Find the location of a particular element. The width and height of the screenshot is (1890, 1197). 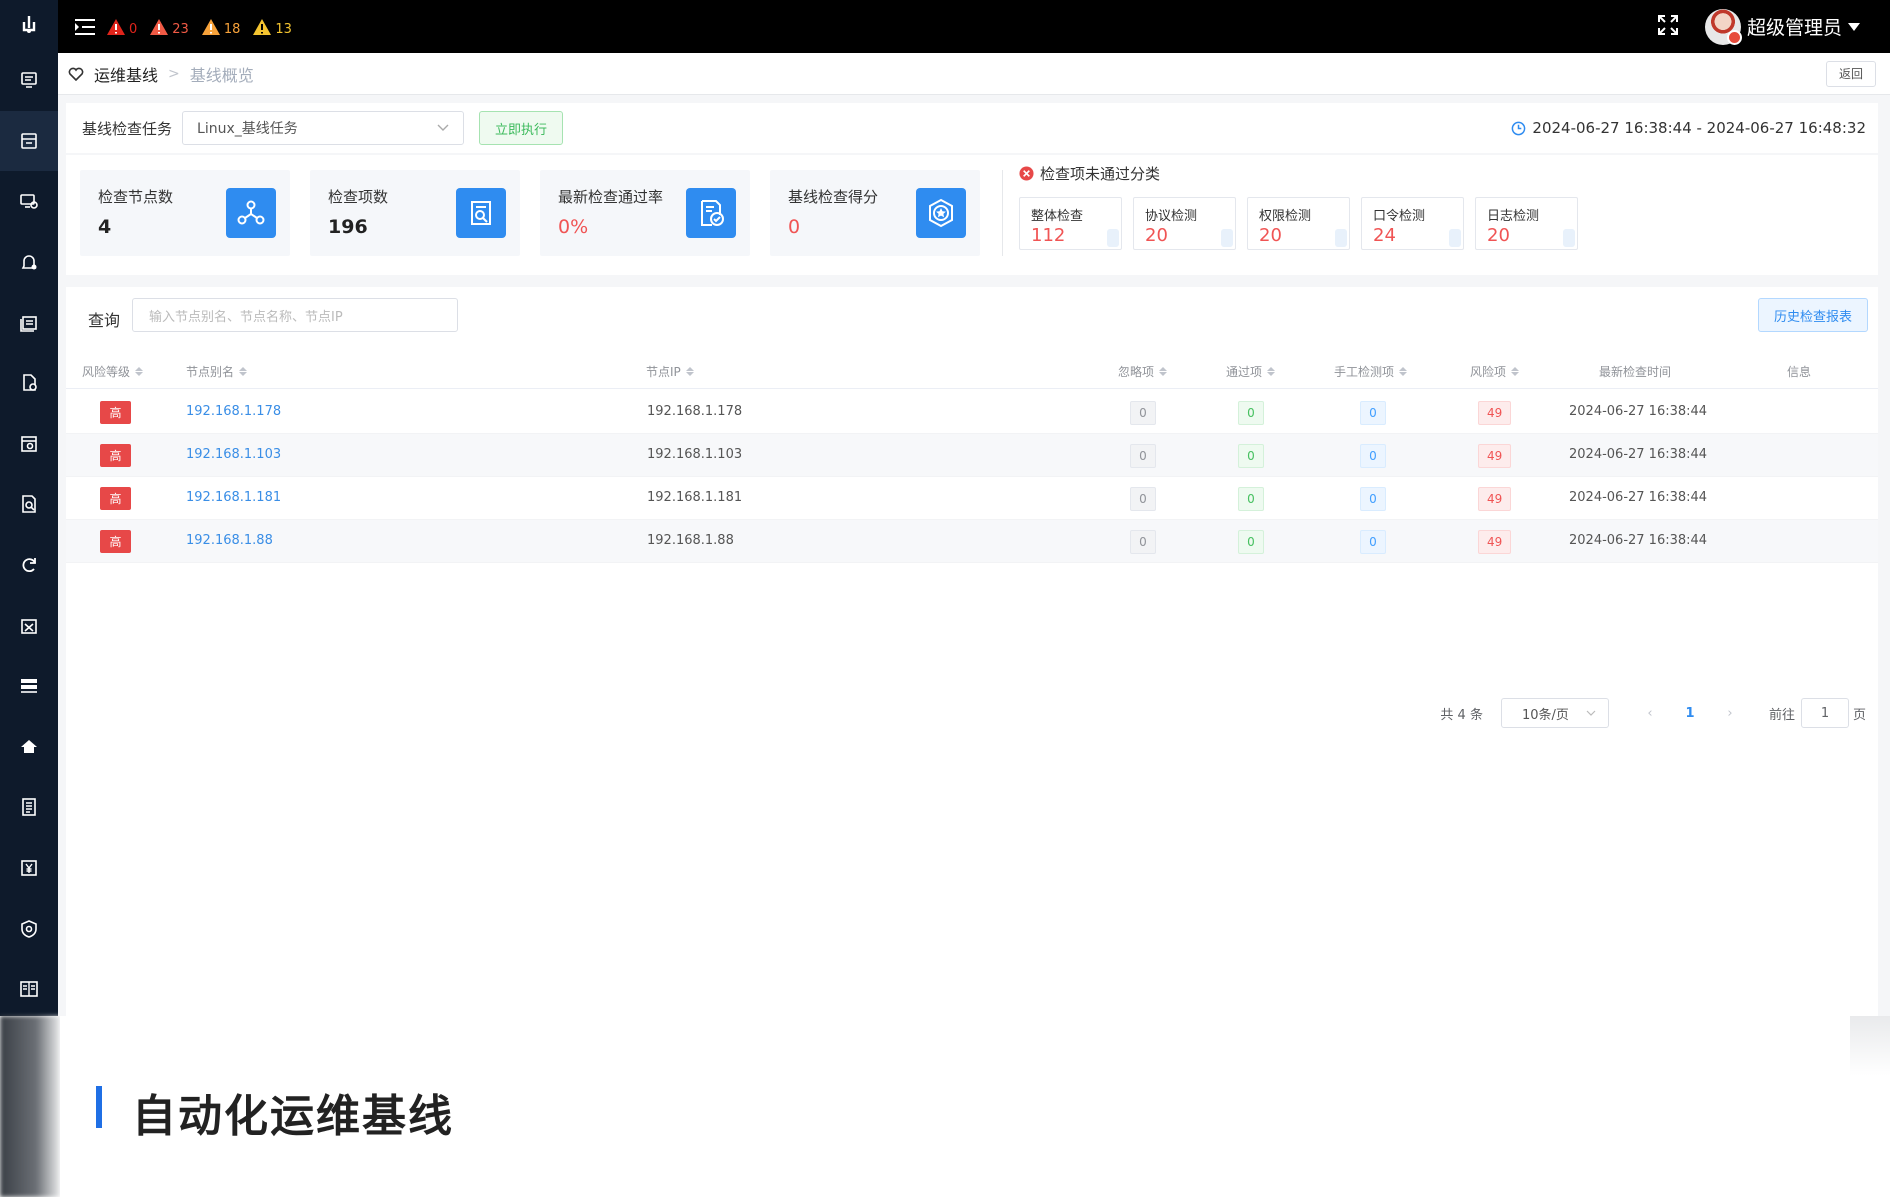

sidebar-item-settings is located at coordinates (29, 928).